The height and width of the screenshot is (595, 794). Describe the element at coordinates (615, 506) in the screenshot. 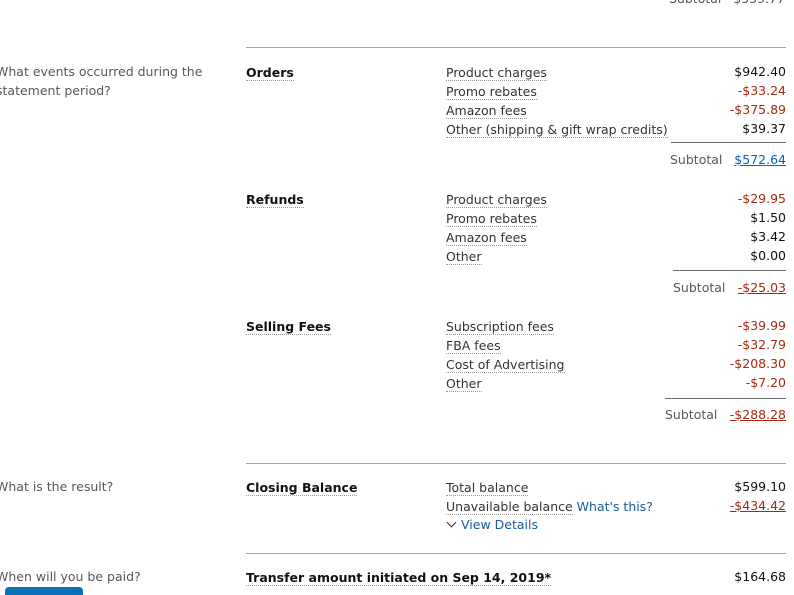

I see `whats-this-link: What's this?` at that location.